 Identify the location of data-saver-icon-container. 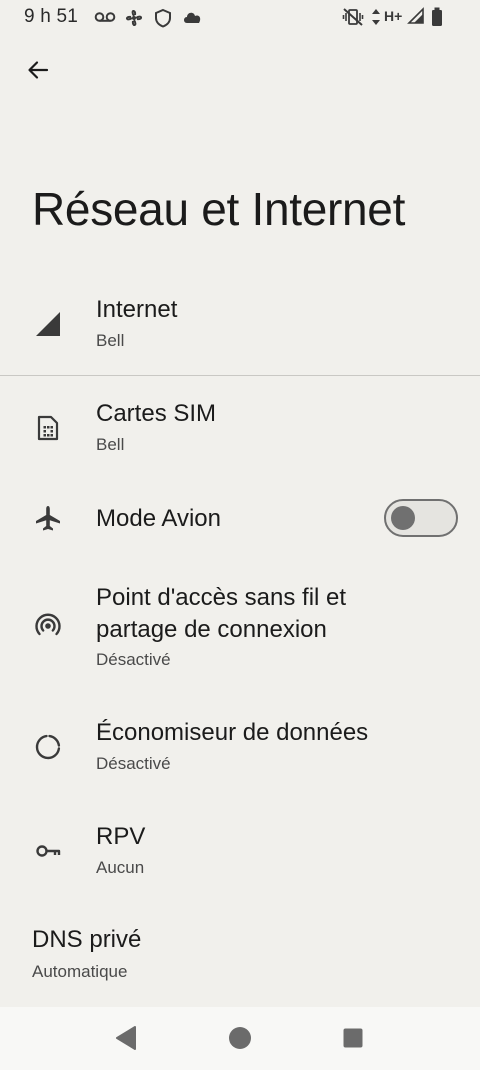
(48, 747).